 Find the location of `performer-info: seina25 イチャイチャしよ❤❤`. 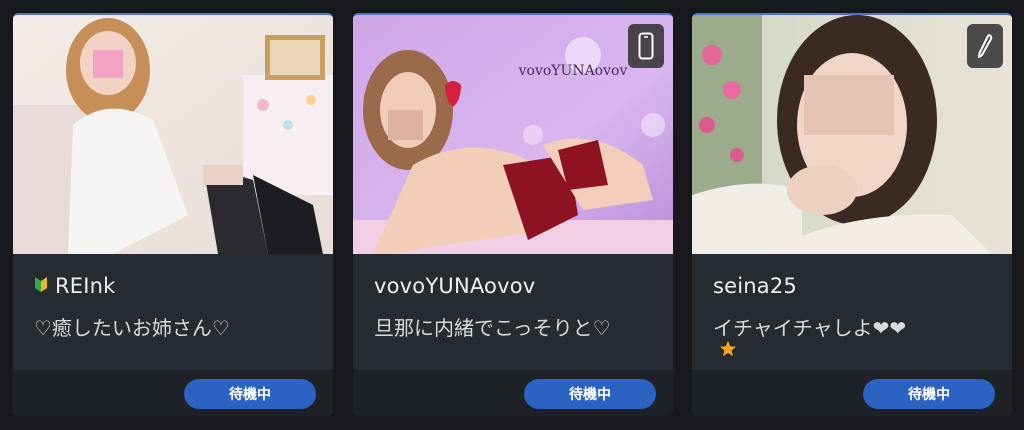

performer-info: seina25 イチャイチャしよ❤❤ is located at coordinates (852, 313).